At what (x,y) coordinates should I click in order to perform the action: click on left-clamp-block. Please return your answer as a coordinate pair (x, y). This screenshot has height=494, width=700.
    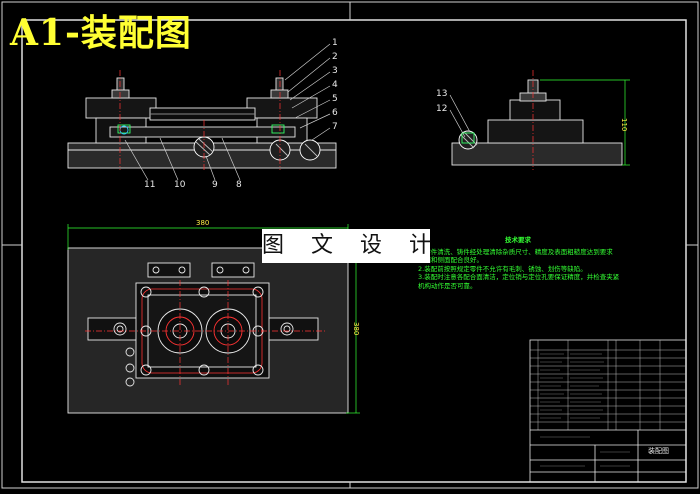
    Looking at the image, I should click on (121, 108).